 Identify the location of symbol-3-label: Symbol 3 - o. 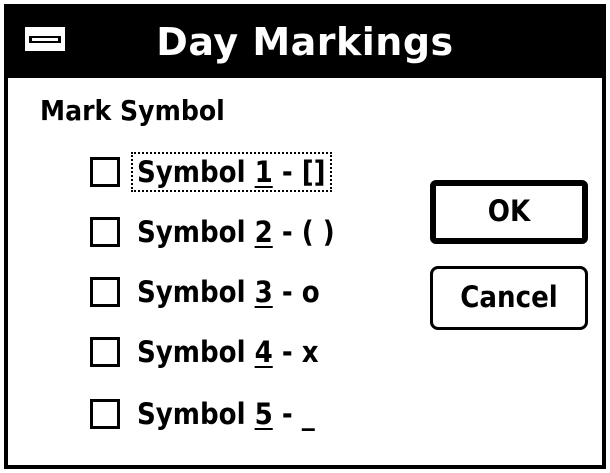
(228, 292).